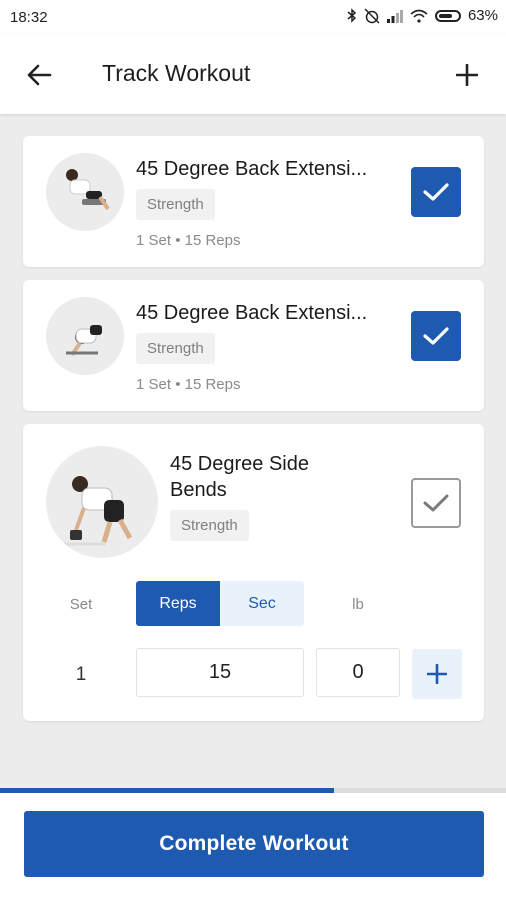 This screenshot has width=506, height=900. I want to click on app-bar: Track Workout, so click(253, 74).